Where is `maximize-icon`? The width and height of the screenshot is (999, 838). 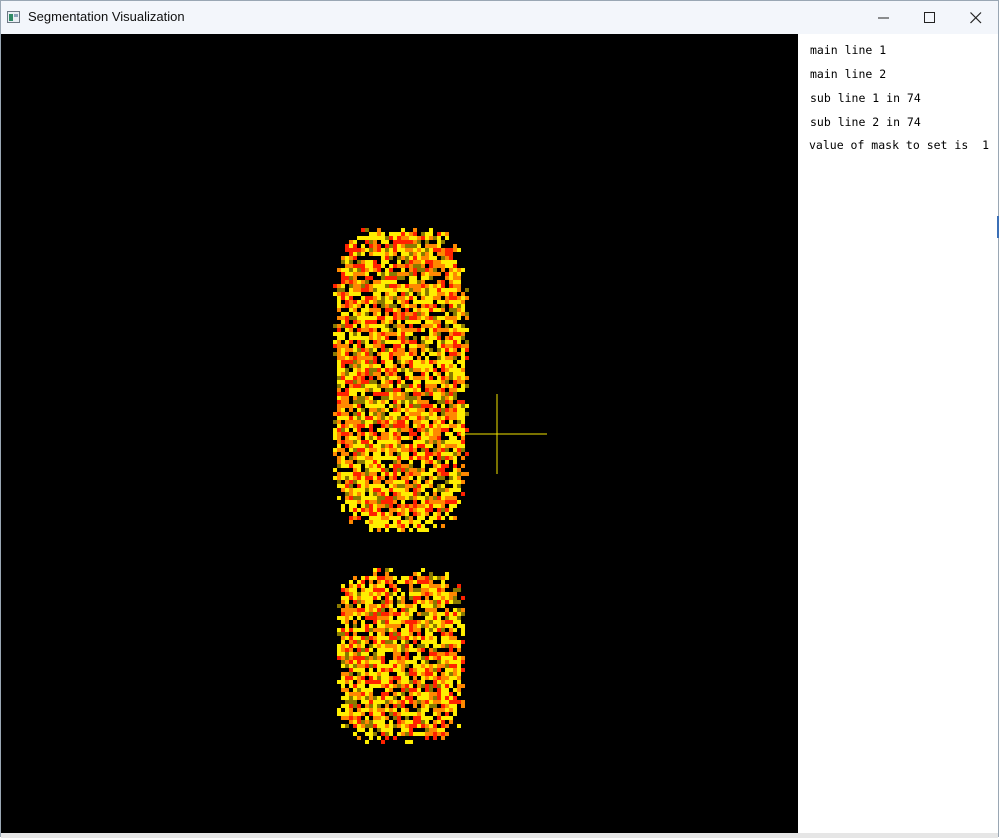
maximize-icon is located at coordinates (929, 17).